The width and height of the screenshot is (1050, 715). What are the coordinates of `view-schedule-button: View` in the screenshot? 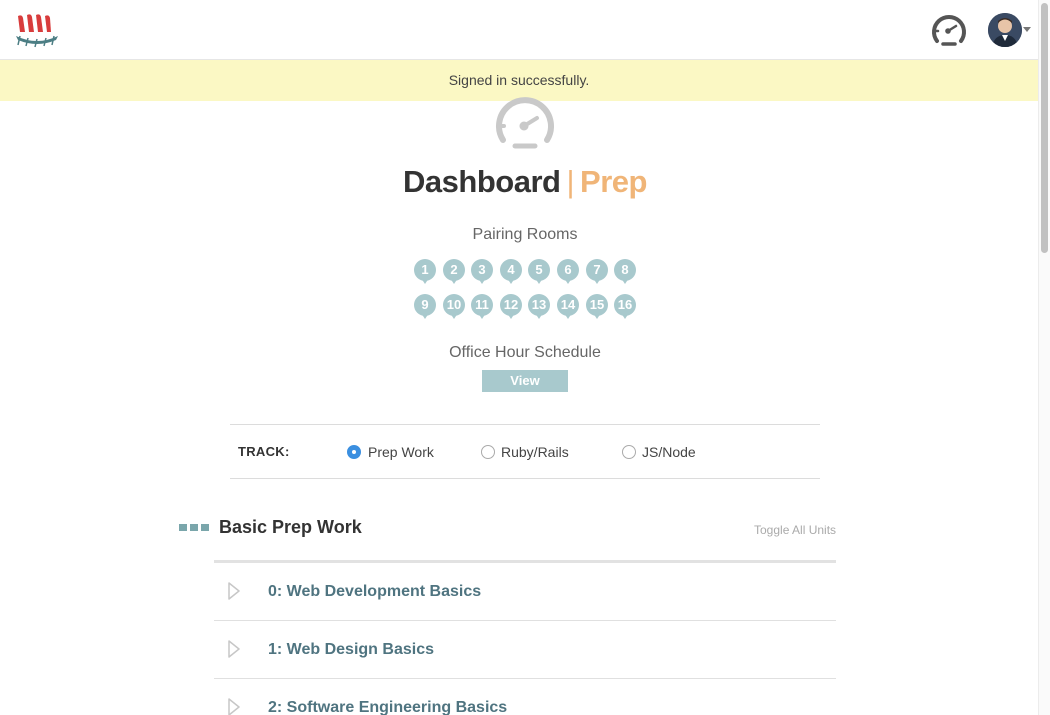 It's located at (525, 381).